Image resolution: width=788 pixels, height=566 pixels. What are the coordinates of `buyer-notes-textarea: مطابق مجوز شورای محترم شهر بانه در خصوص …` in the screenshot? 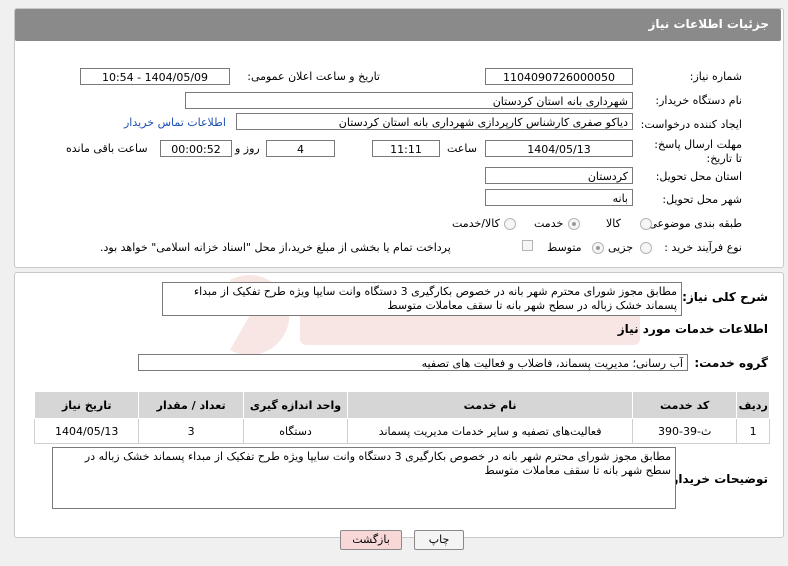 It's located at (364, 478).